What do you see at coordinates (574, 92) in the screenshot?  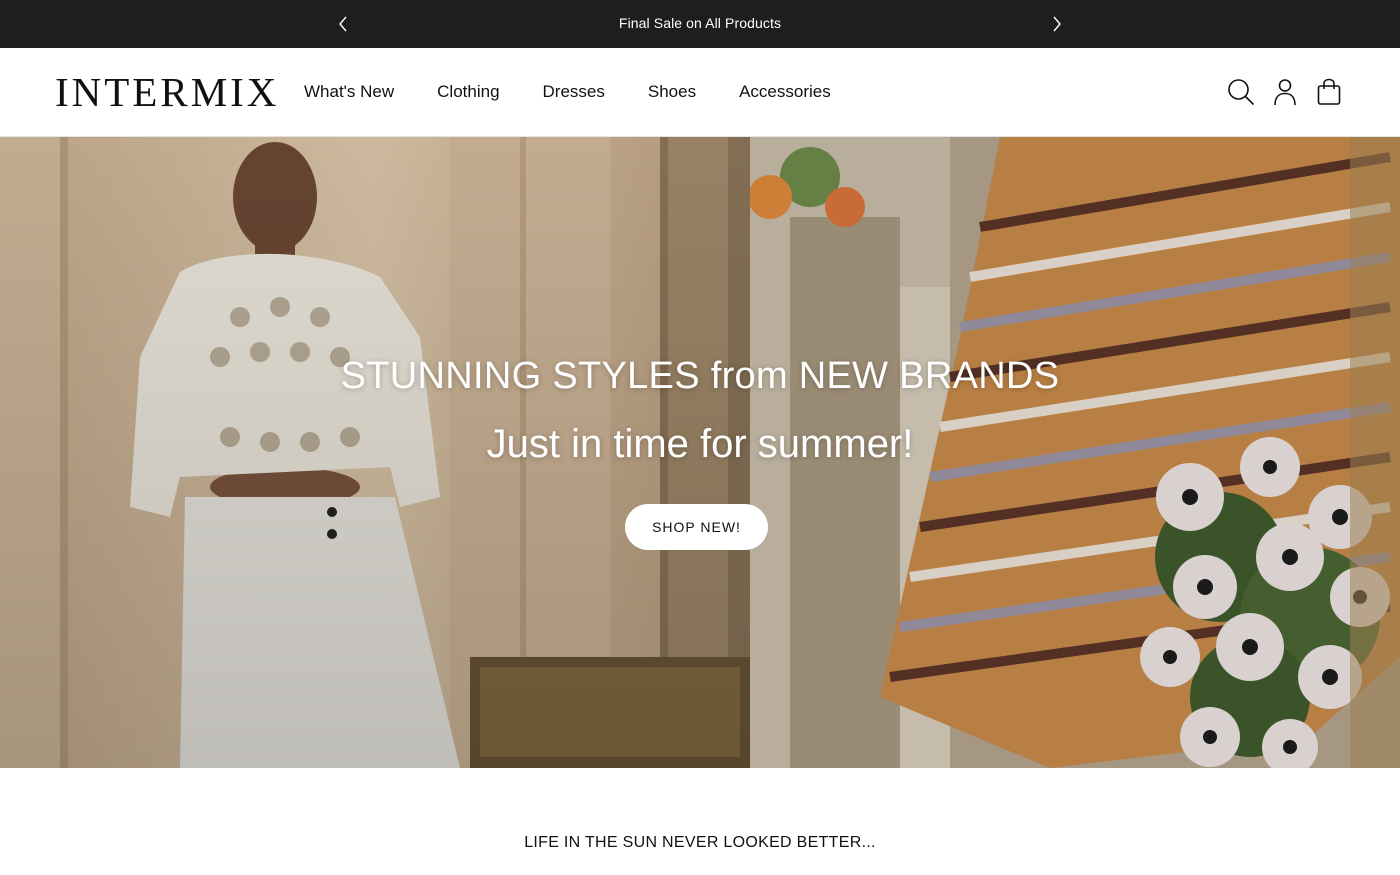 I see `nav-item-dresses: Dresses` at bounding box center [574, 92].